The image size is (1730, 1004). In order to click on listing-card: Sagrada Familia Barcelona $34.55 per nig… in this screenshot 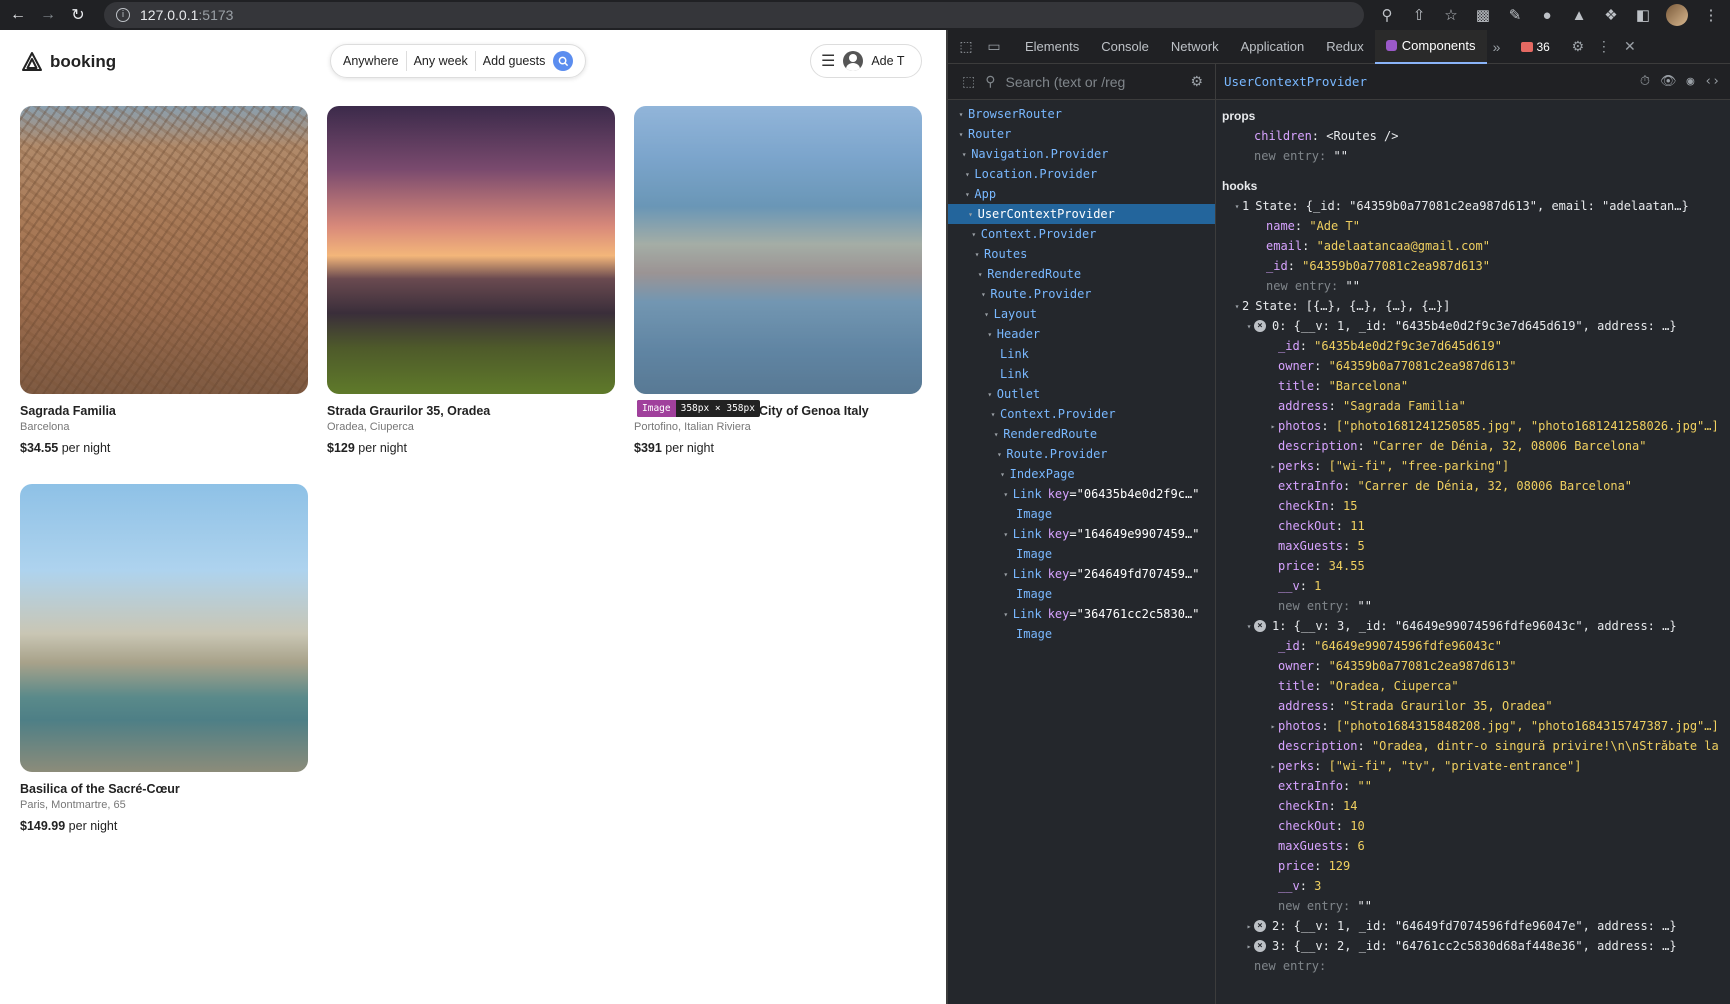, I will do `click(164, 280)`.